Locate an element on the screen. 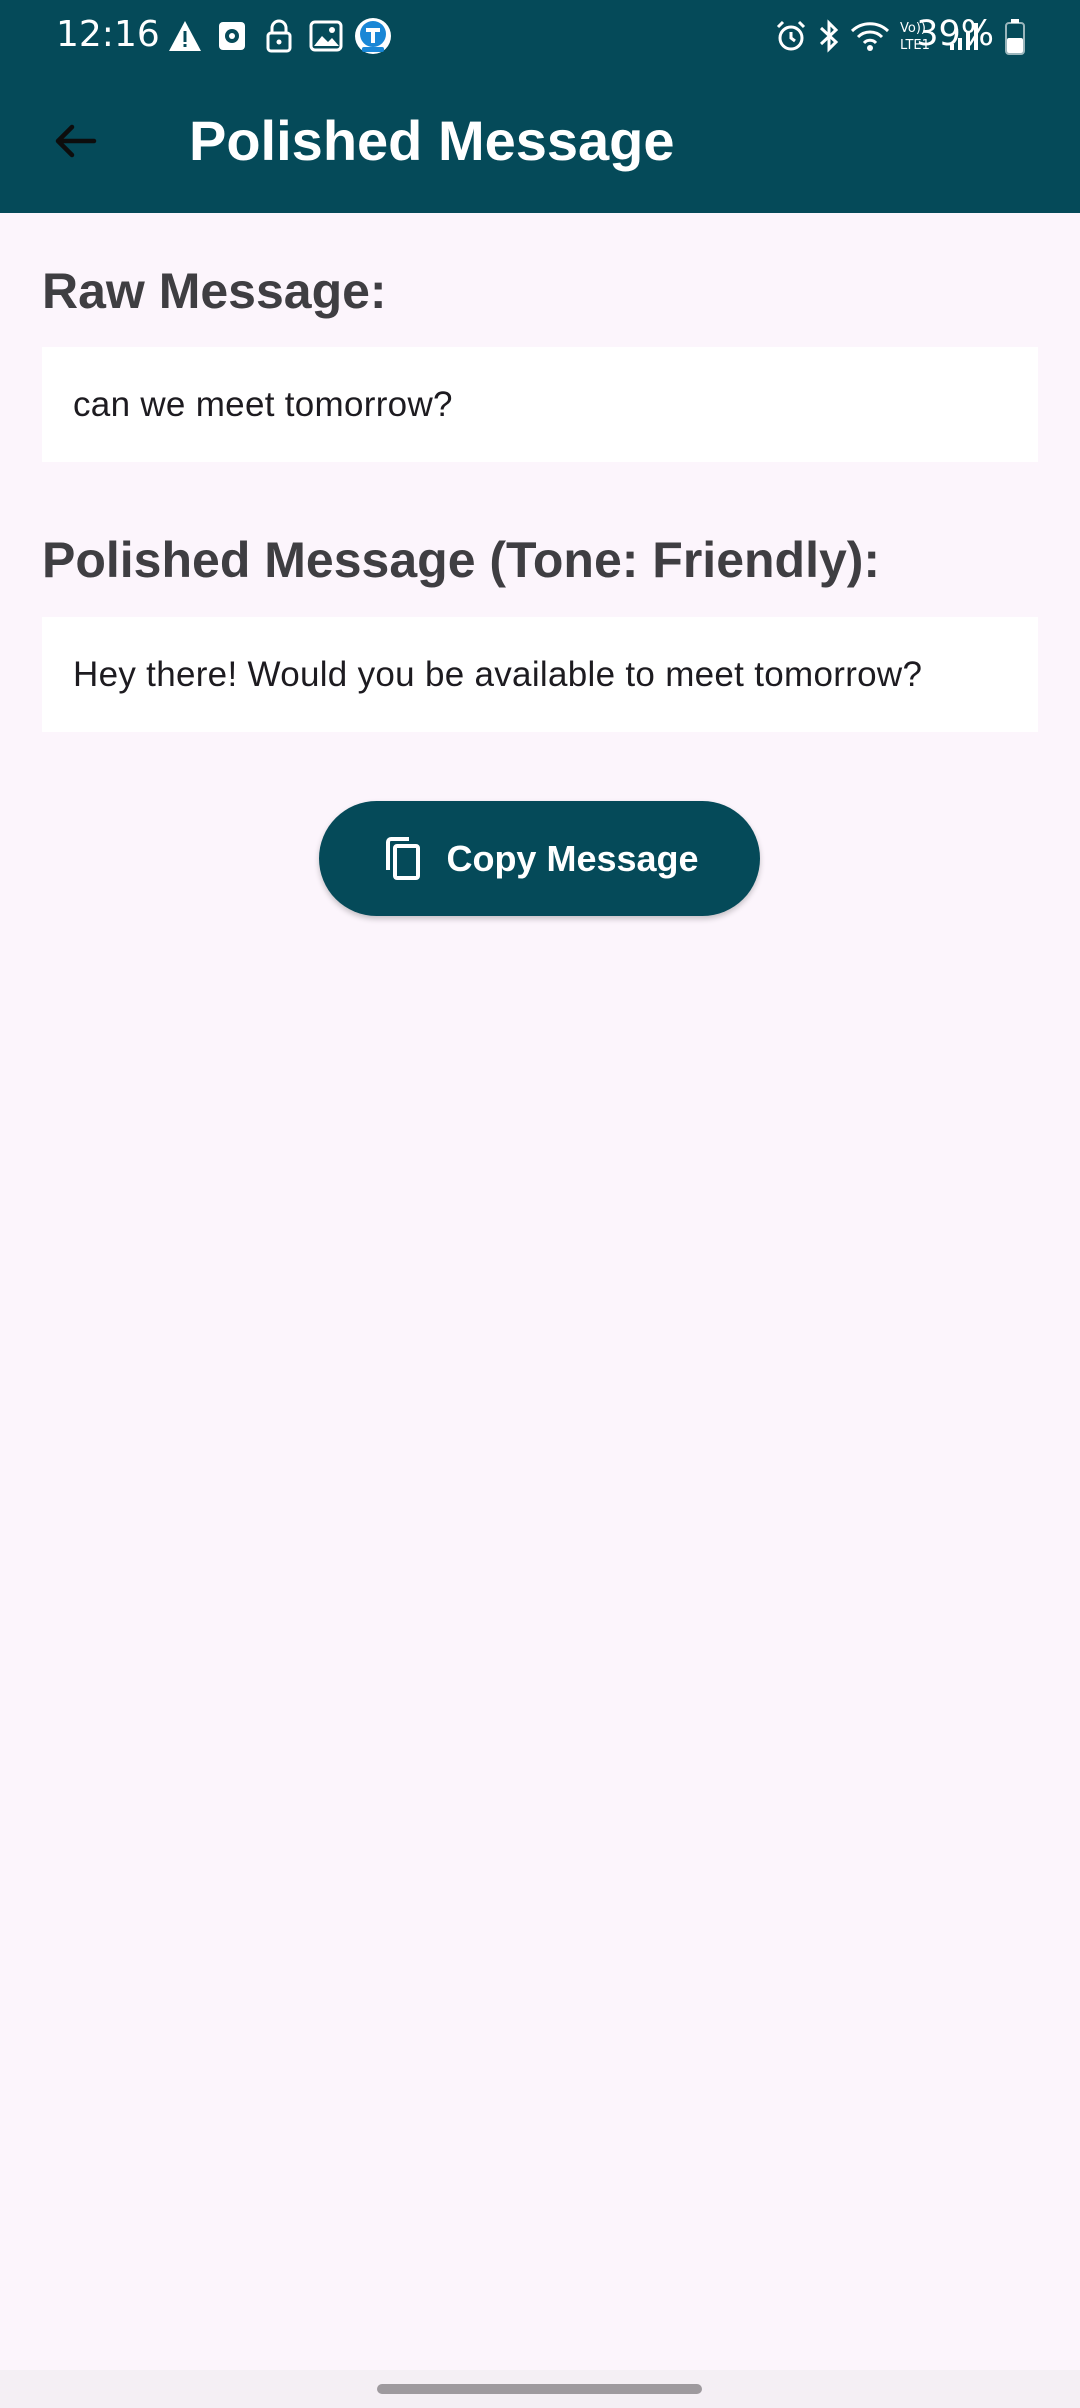  status-notification-icons is located at coordinates (283, 36).